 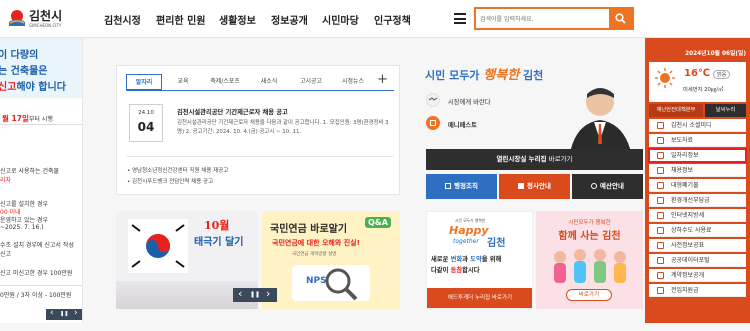 I want to click on left-pager-next-button: ›, so click(x=76, y=313).